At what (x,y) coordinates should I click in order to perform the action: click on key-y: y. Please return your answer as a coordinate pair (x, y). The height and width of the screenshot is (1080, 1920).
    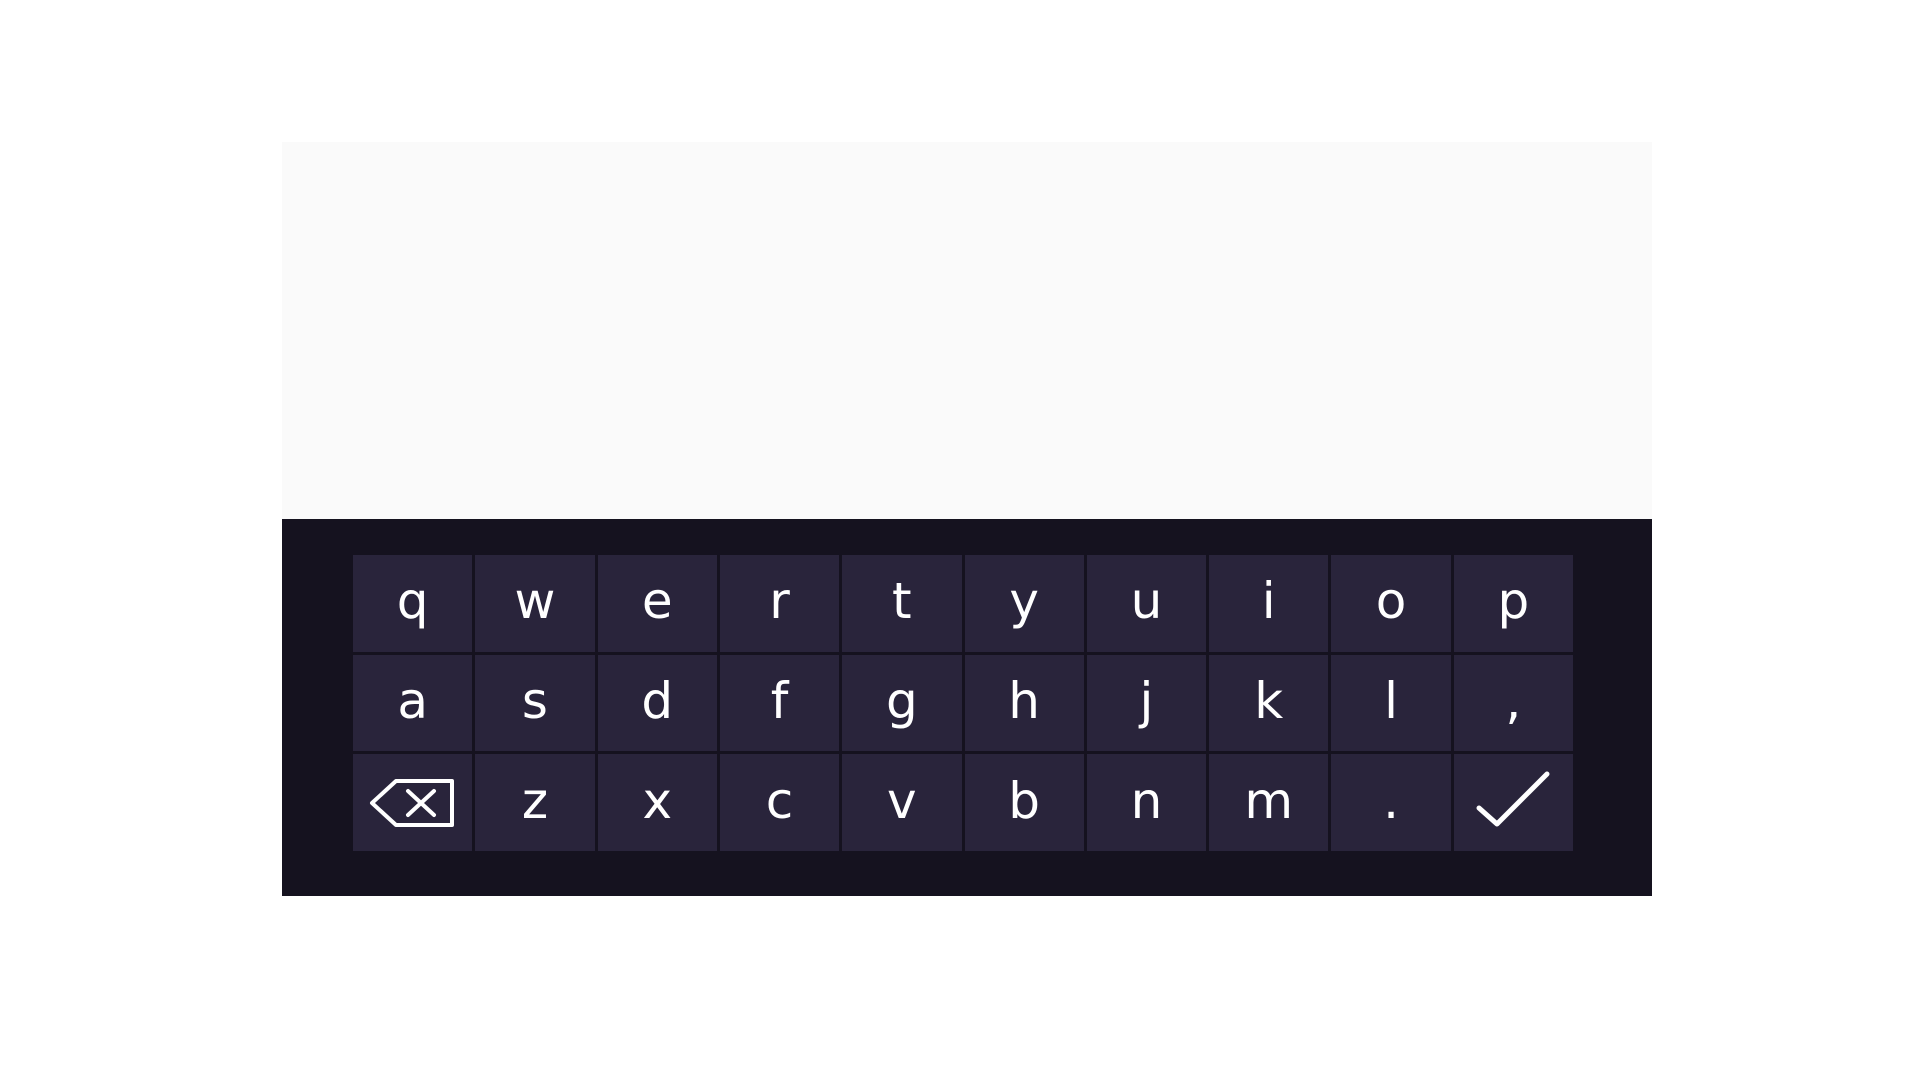
    Looking at the image, I should click on (1024, 603).